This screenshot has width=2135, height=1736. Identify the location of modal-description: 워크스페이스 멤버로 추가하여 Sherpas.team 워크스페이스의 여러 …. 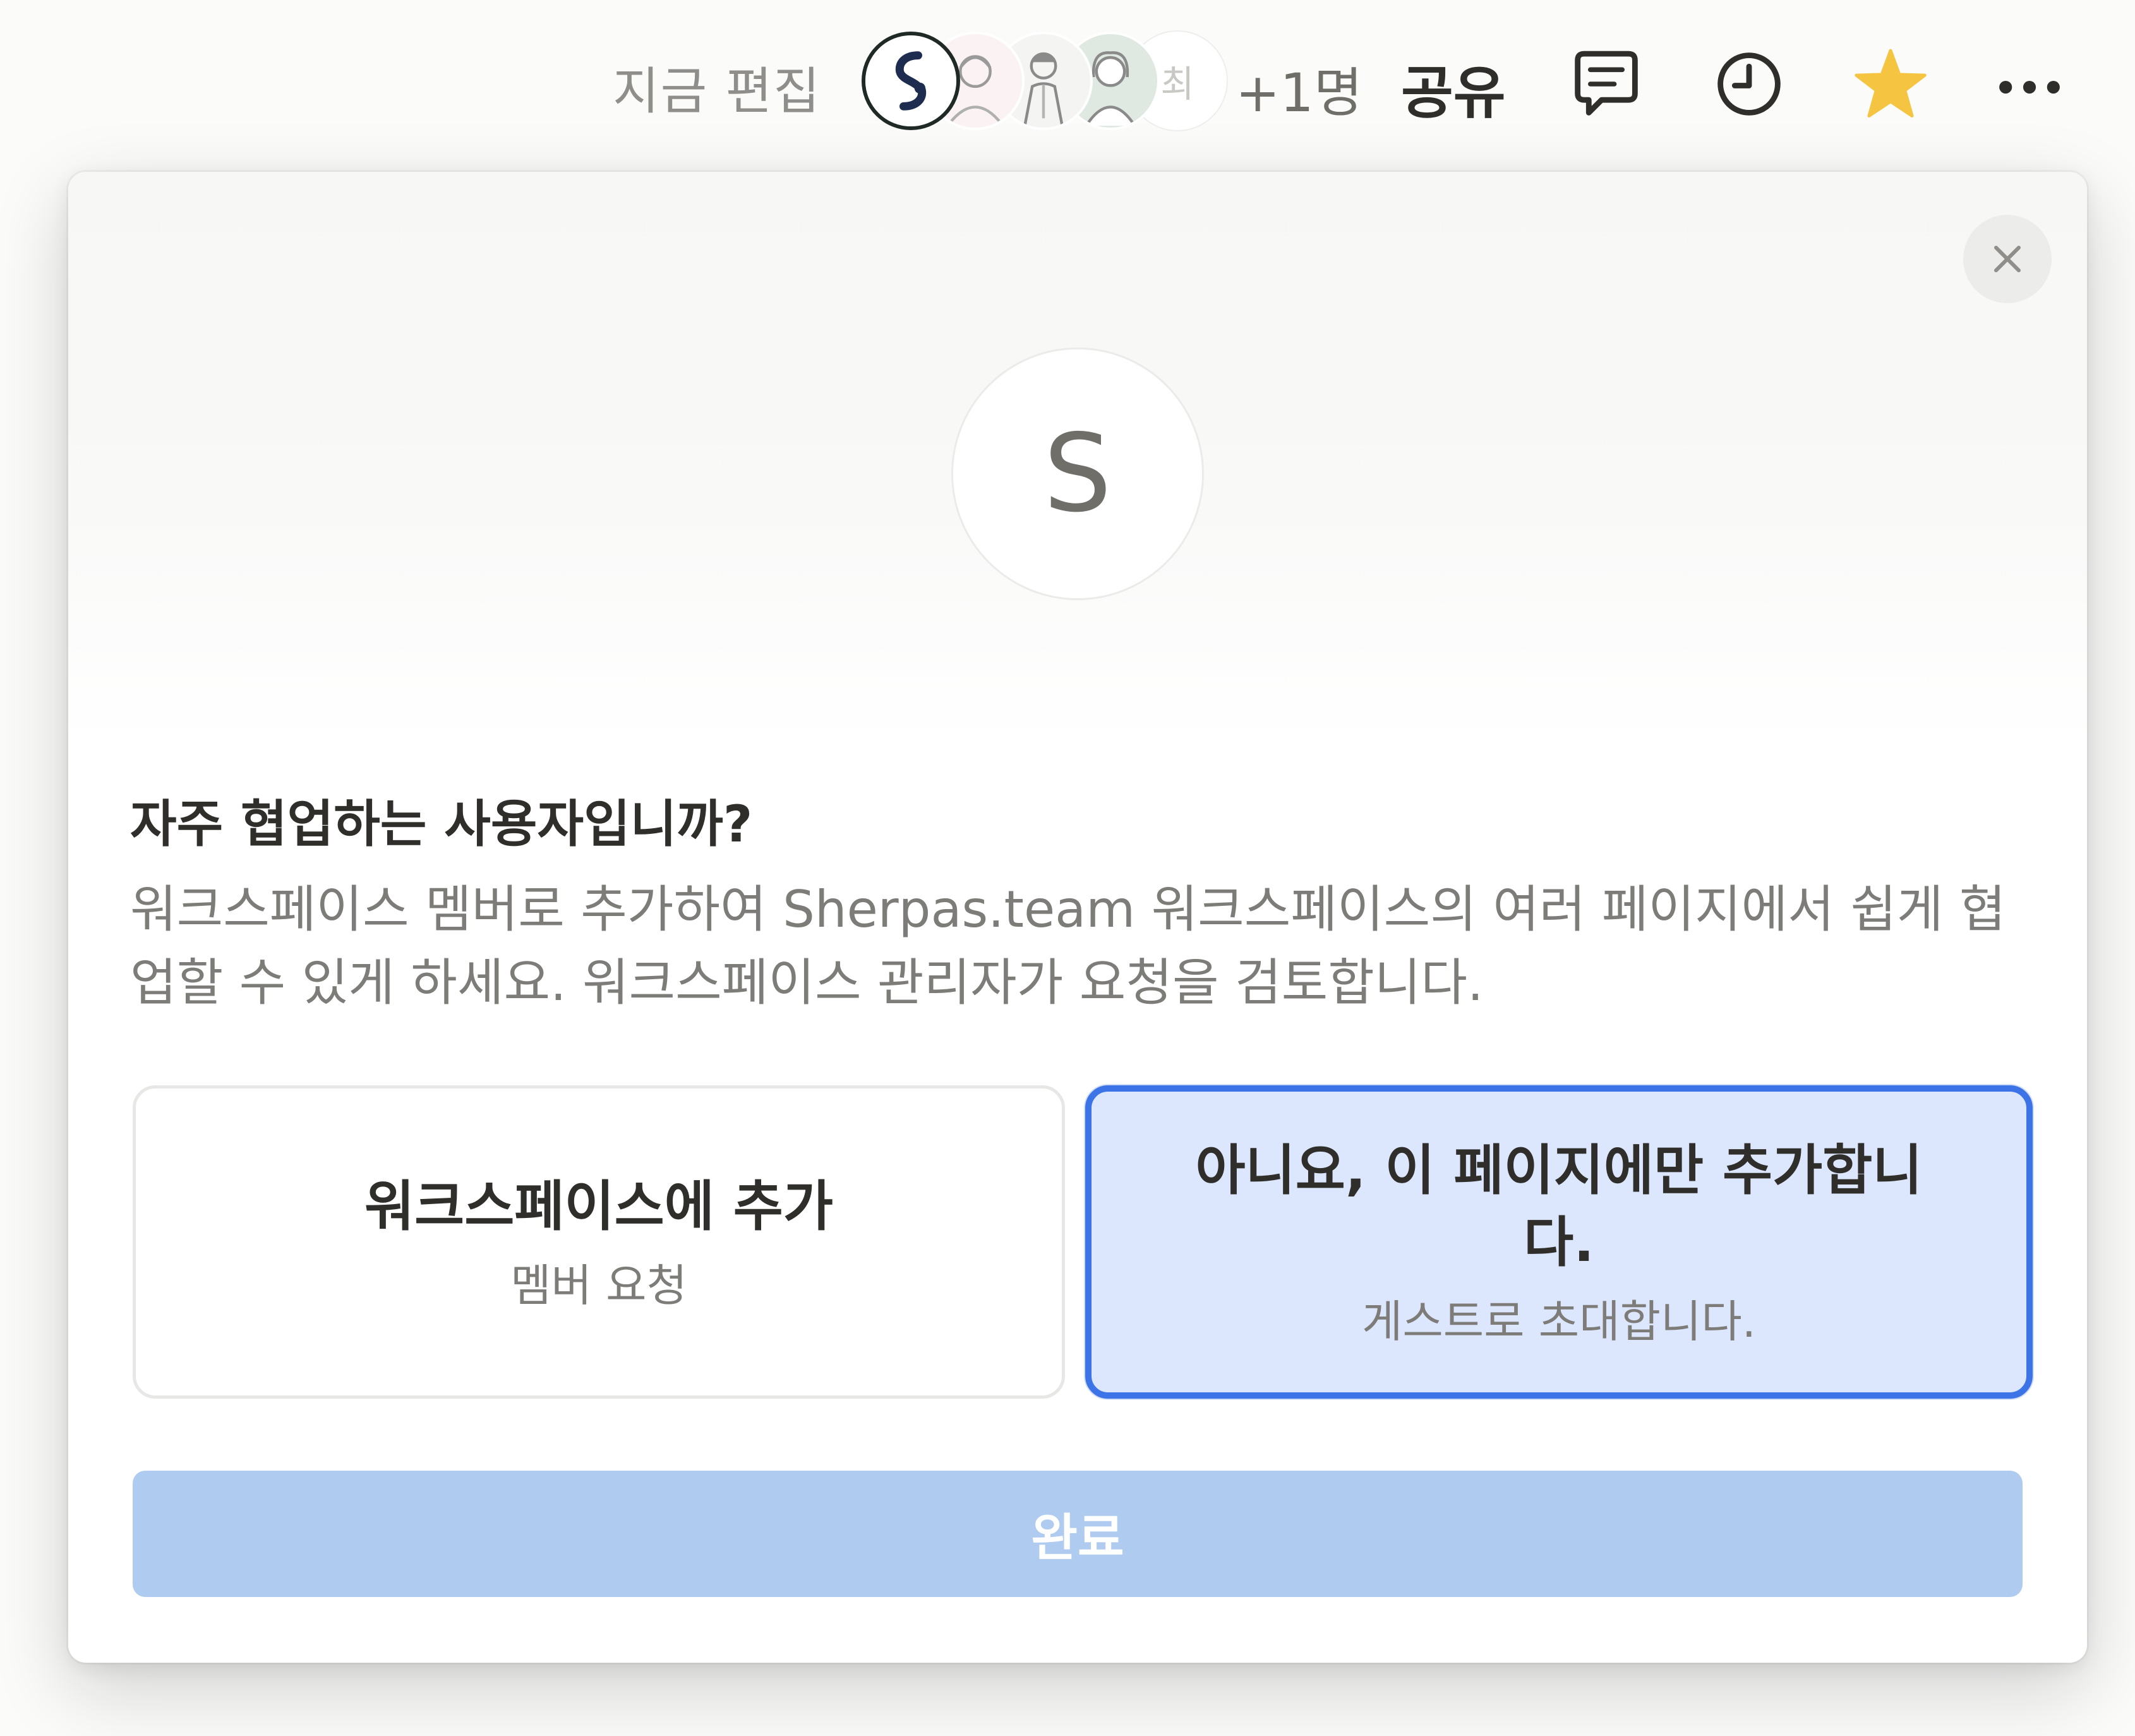
(1068, 946).